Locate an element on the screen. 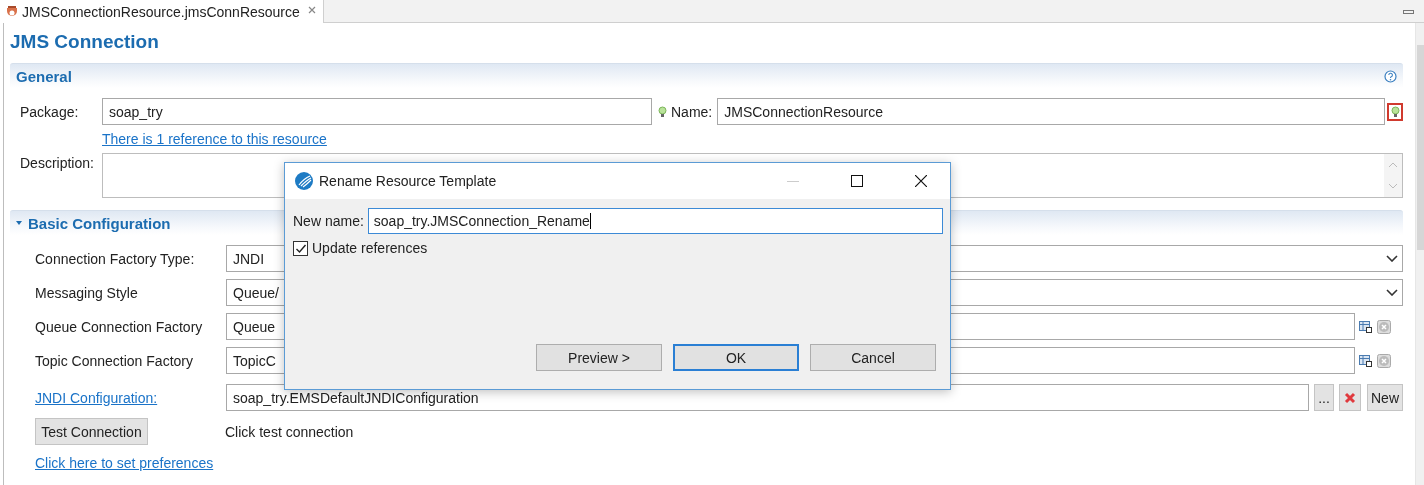 The image size is (1424, 485). lightbulb-button is located at coordinates (1395, 111).